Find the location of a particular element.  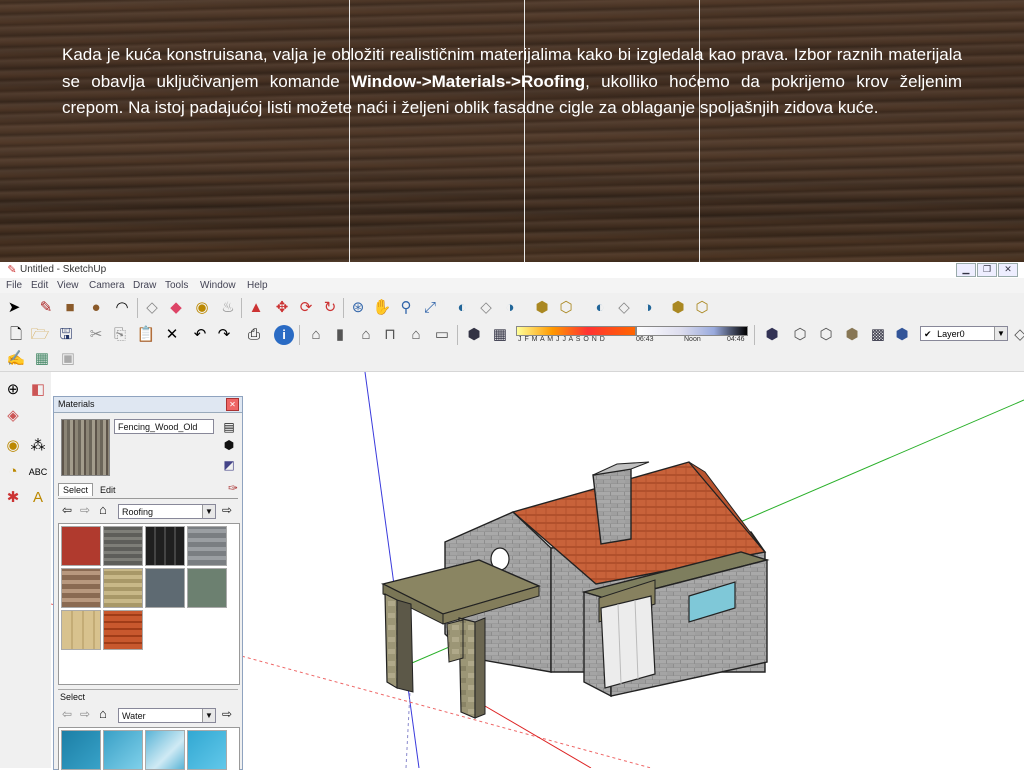

position-camera-icon: ⊕ is located at coordinates (13, 390).